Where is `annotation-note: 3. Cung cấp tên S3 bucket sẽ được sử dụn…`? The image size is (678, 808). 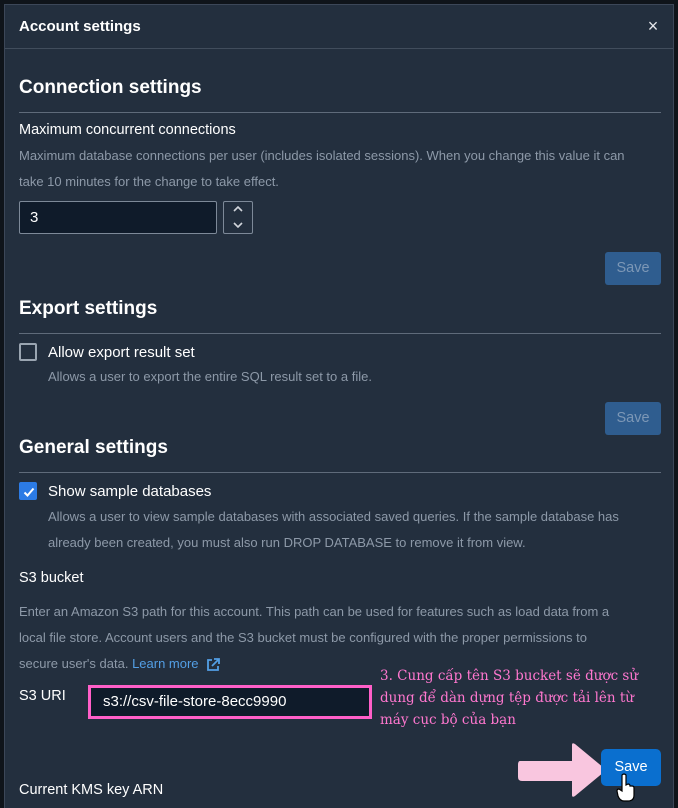
annotation-note: 3. Cung cấp tên S3 bucket sẽ được sử dụn… is located at coordinates (525, 698).